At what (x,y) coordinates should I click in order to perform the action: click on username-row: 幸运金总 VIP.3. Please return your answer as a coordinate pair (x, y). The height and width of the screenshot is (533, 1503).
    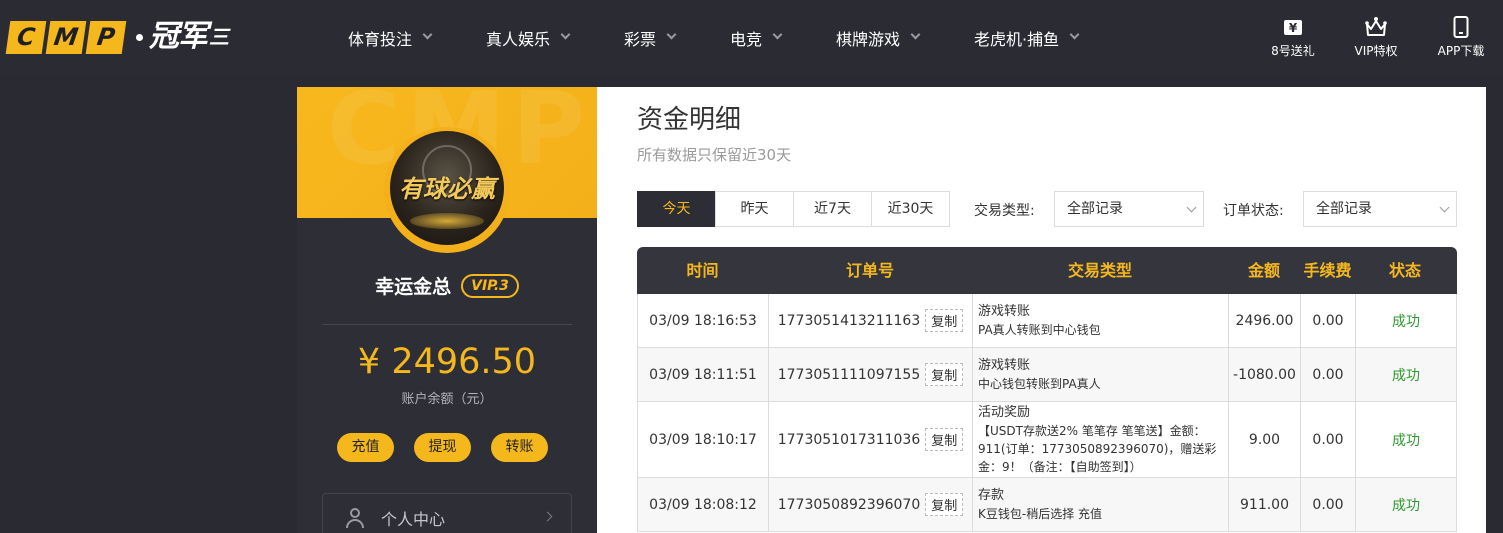
    Looking at the image, I should click on (447, 285).